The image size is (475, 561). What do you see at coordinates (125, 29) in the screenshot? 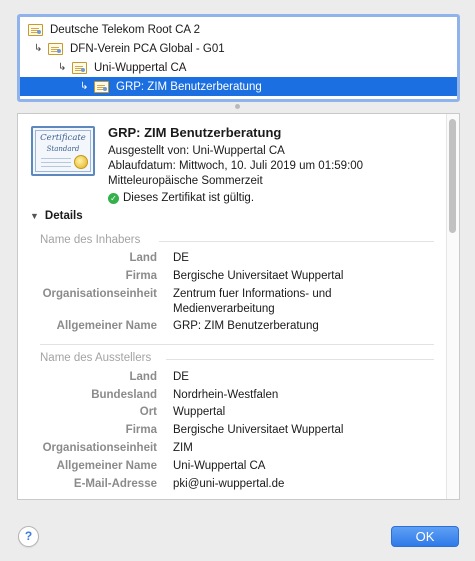
I see `chain-item-label: Deutsche Telekom Root CA 2` at bounding box center [125, 29].